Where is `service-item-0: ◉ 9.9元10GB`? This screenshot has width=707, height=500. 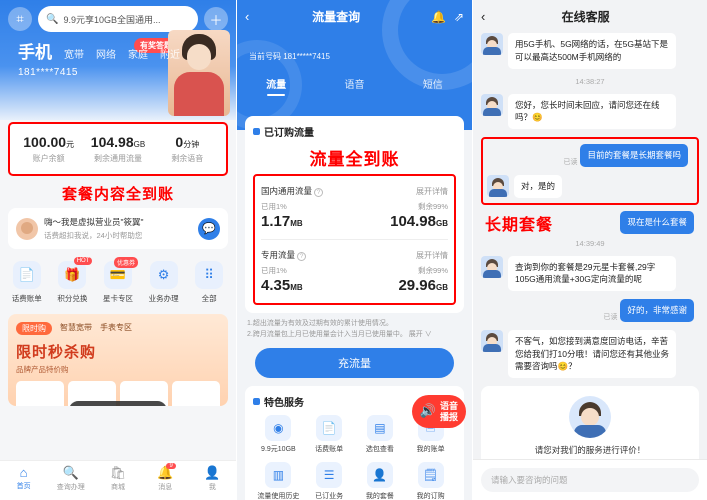 service-item-0: ◉ 9.9元10GB is located at coordinates (278, 434).